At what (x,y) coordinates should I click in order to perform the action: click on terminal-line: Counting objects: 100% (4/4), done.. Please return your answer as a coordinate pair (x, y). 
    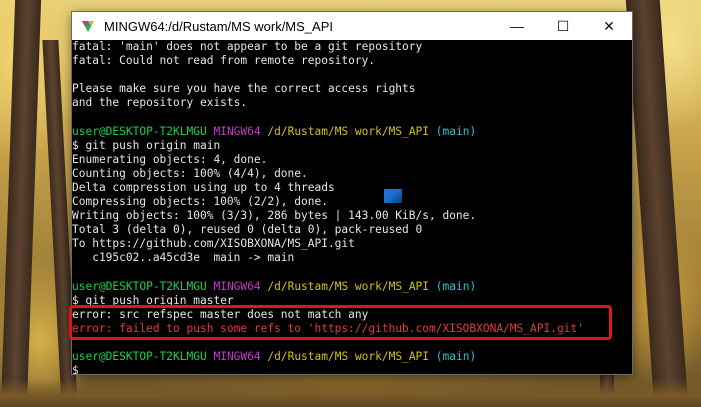
    Looking at the image, I should click on (345, 174).